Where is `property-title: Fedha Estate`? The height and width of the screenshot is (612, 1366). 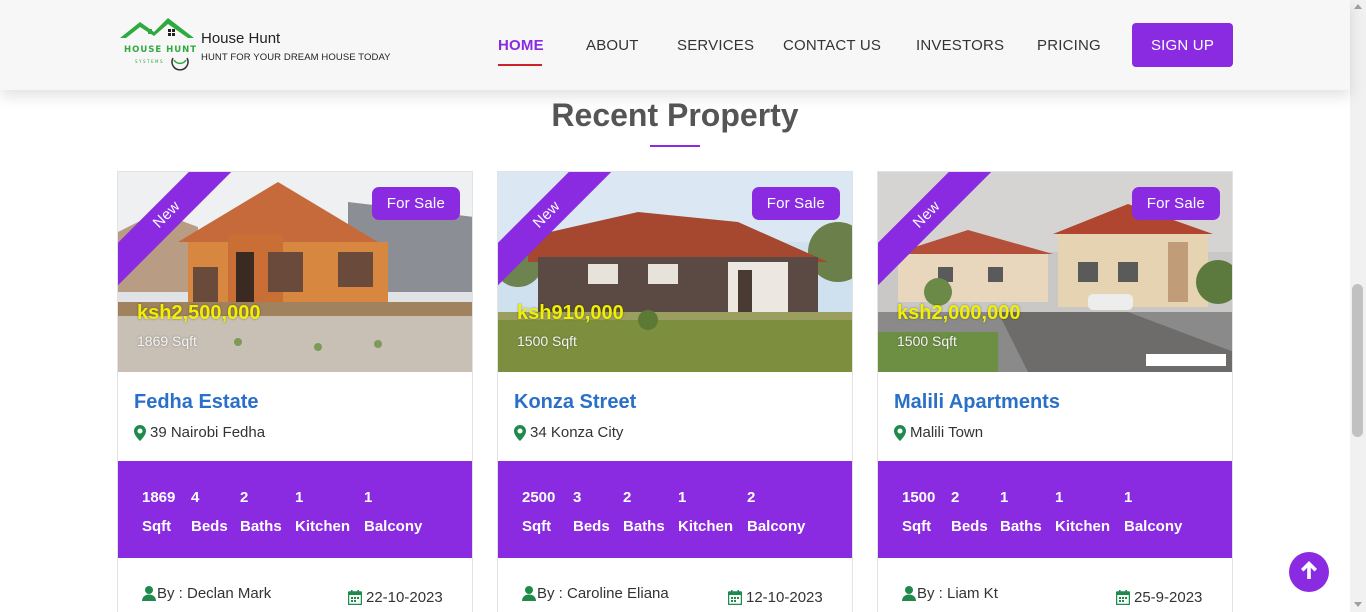
property-title: Fedha Estate is located at coordinates (196, 402).